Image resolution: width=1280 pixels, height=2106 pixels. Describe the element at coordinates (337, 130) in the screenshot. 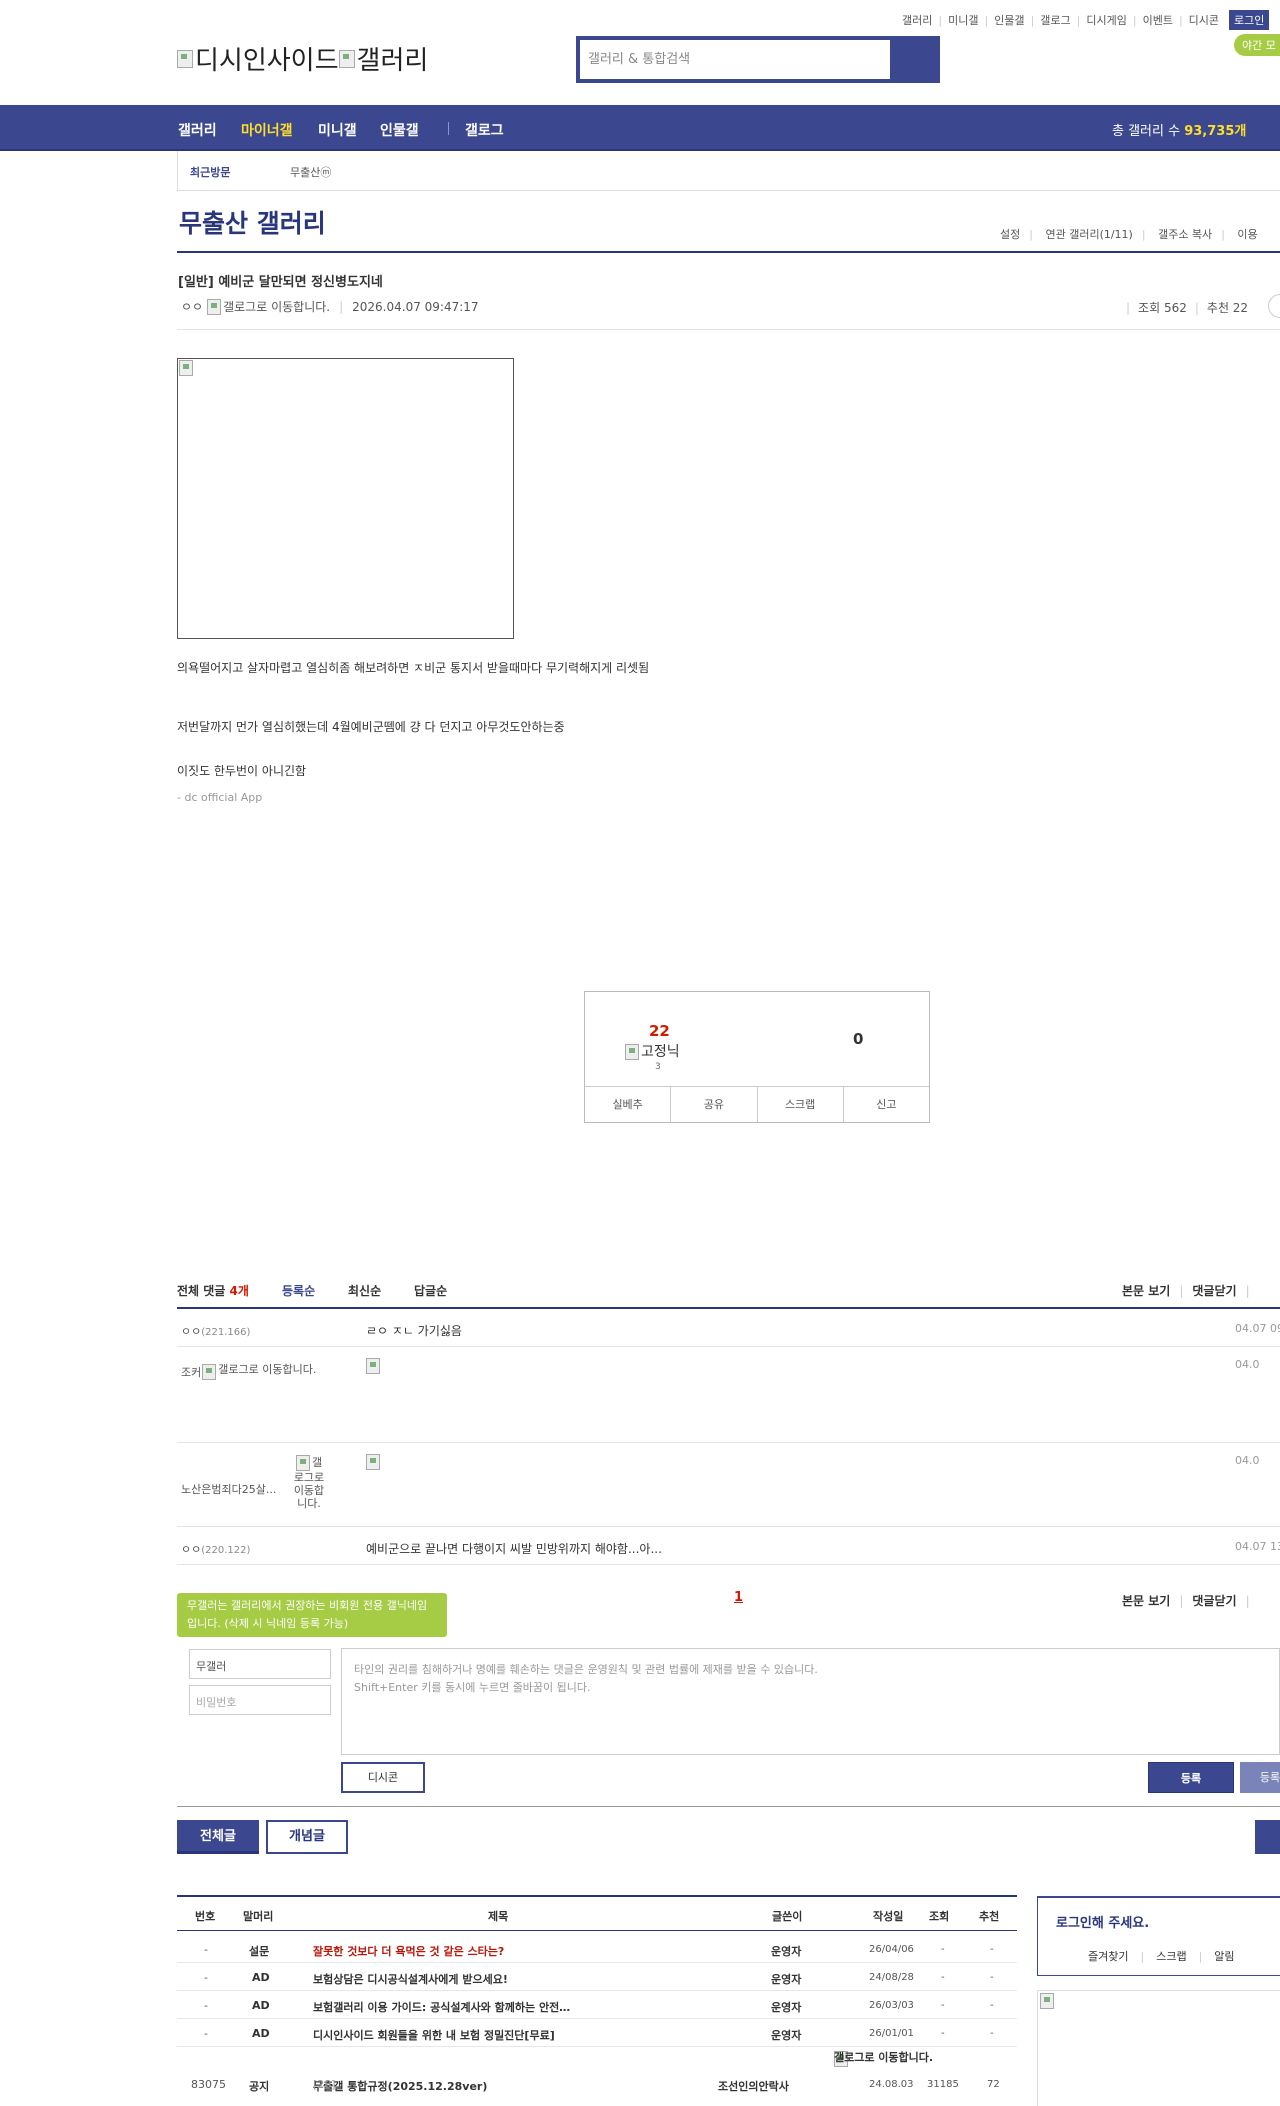

I see `nav-mini-gallery: 미니갤` at that location.